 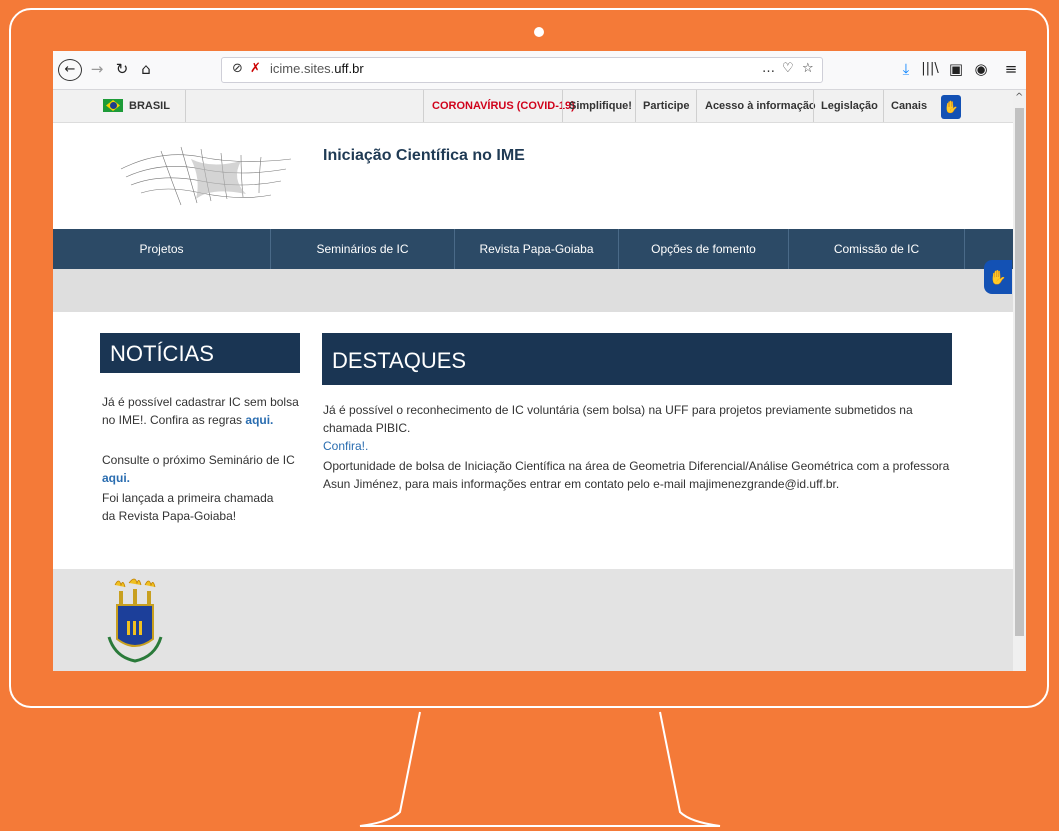 What do you see at coordinates (533, 290) in the screenshot?
I see `gray-band` at bounding box center [533, 290].